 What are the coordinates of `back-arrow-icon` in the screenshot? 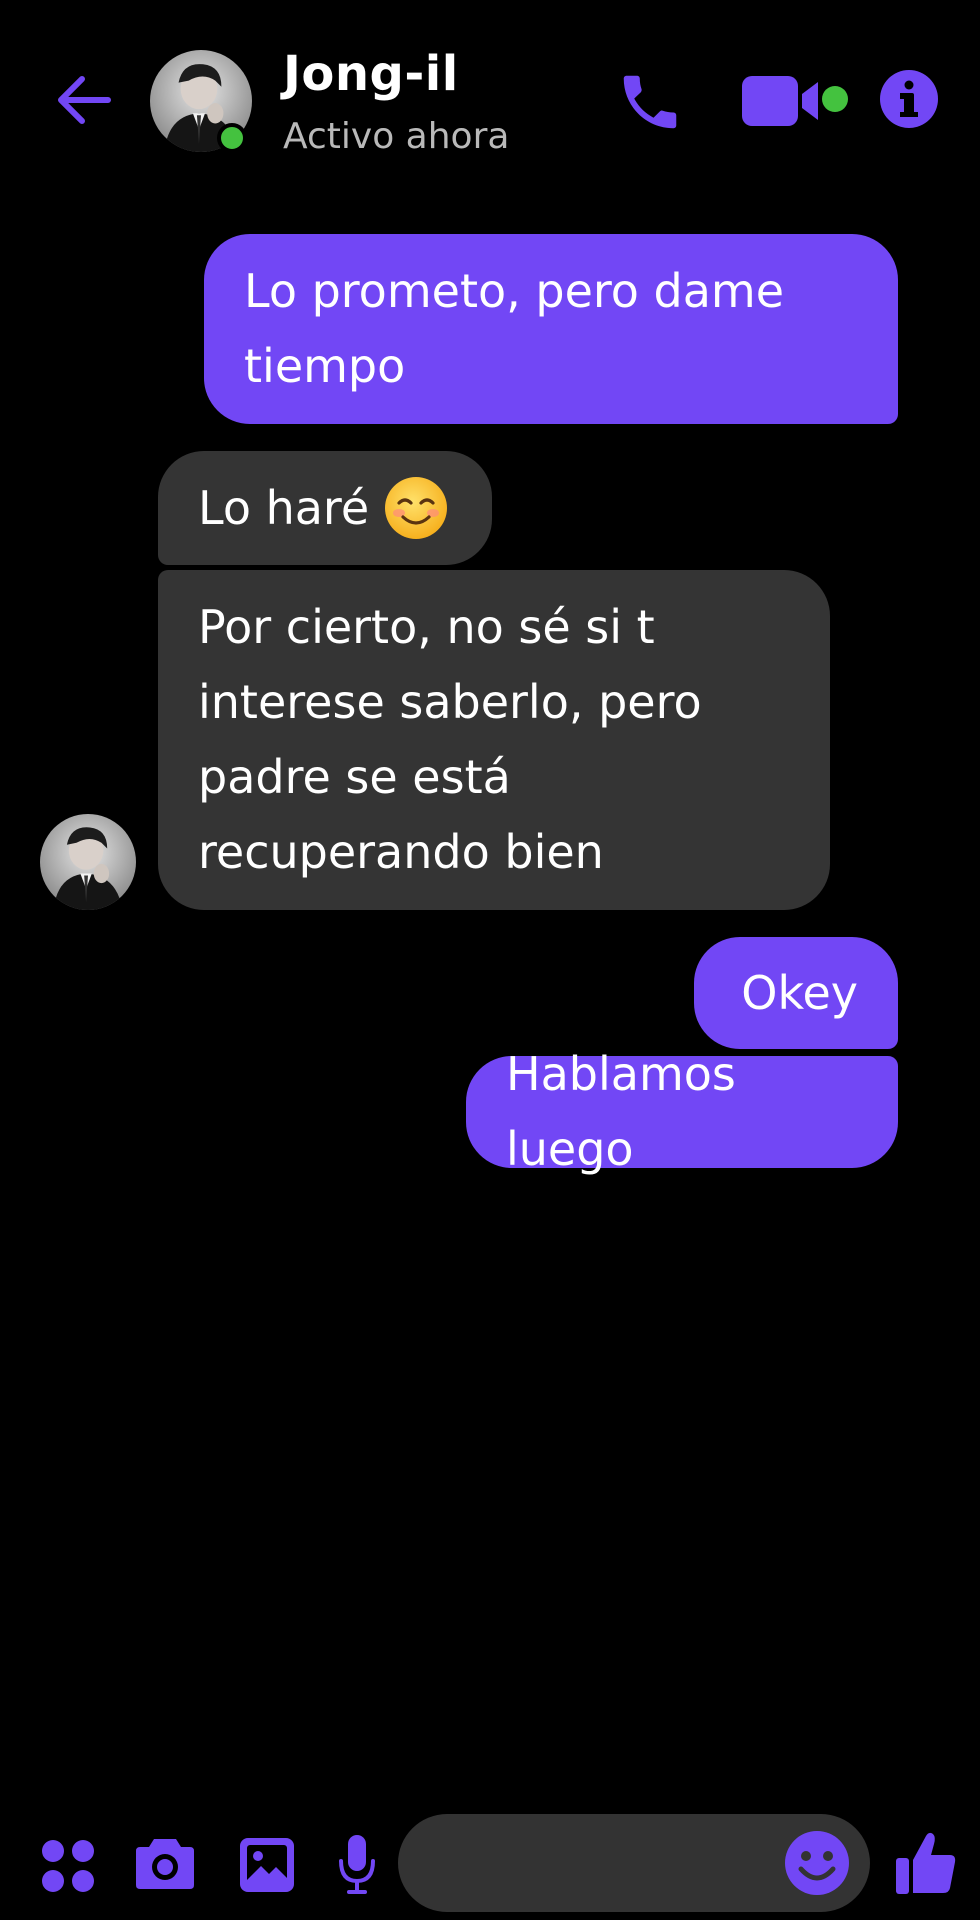 It's located at (84, 100).